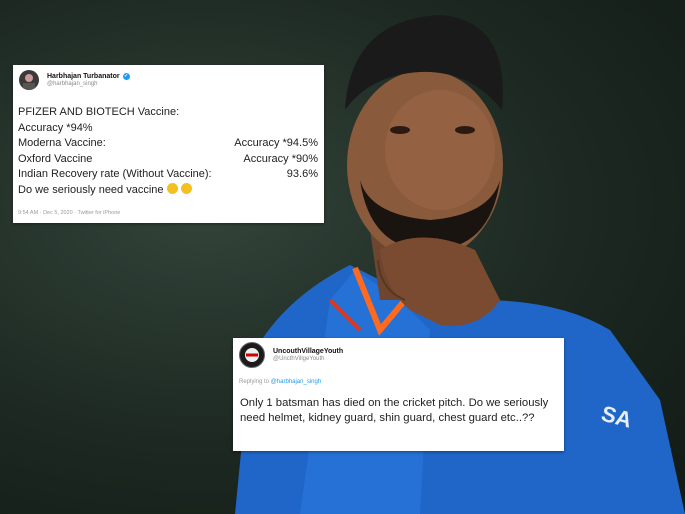 This screenshot has width=685, height=514. I want to click on tweet-header: UncouthVillageYouth @UncthVillgeYouth, so click(291, 355).